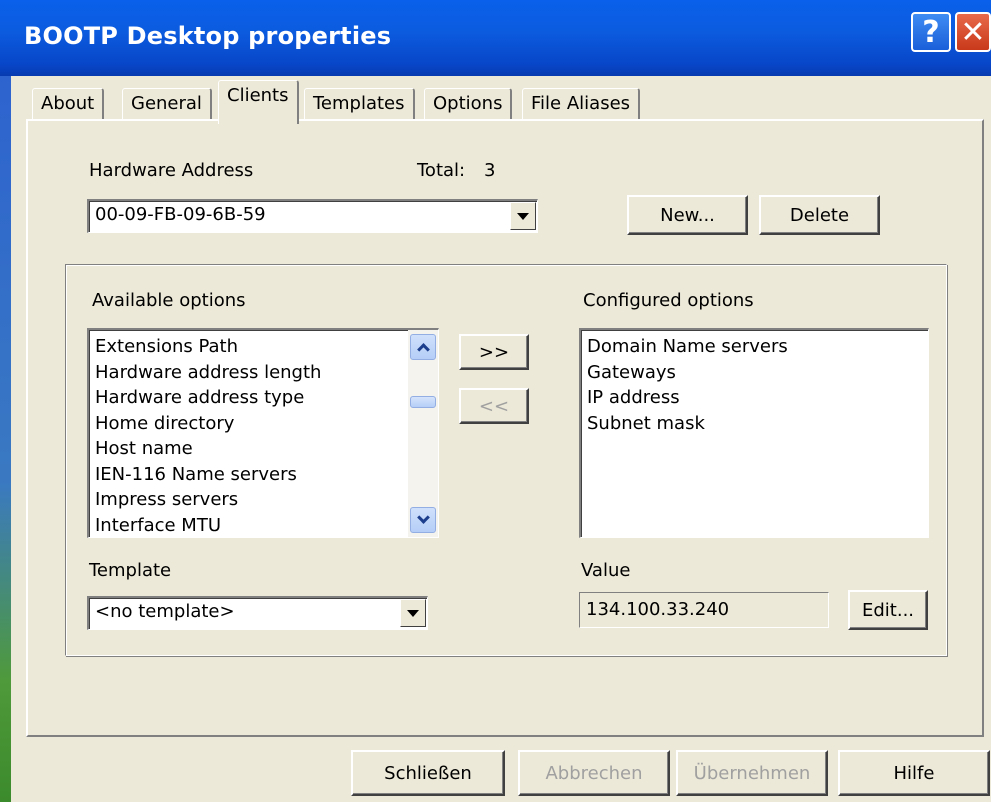 The height and width of the screenshot is (802, 991). I want to click on help-button: Hilfe, so click(914, 773).